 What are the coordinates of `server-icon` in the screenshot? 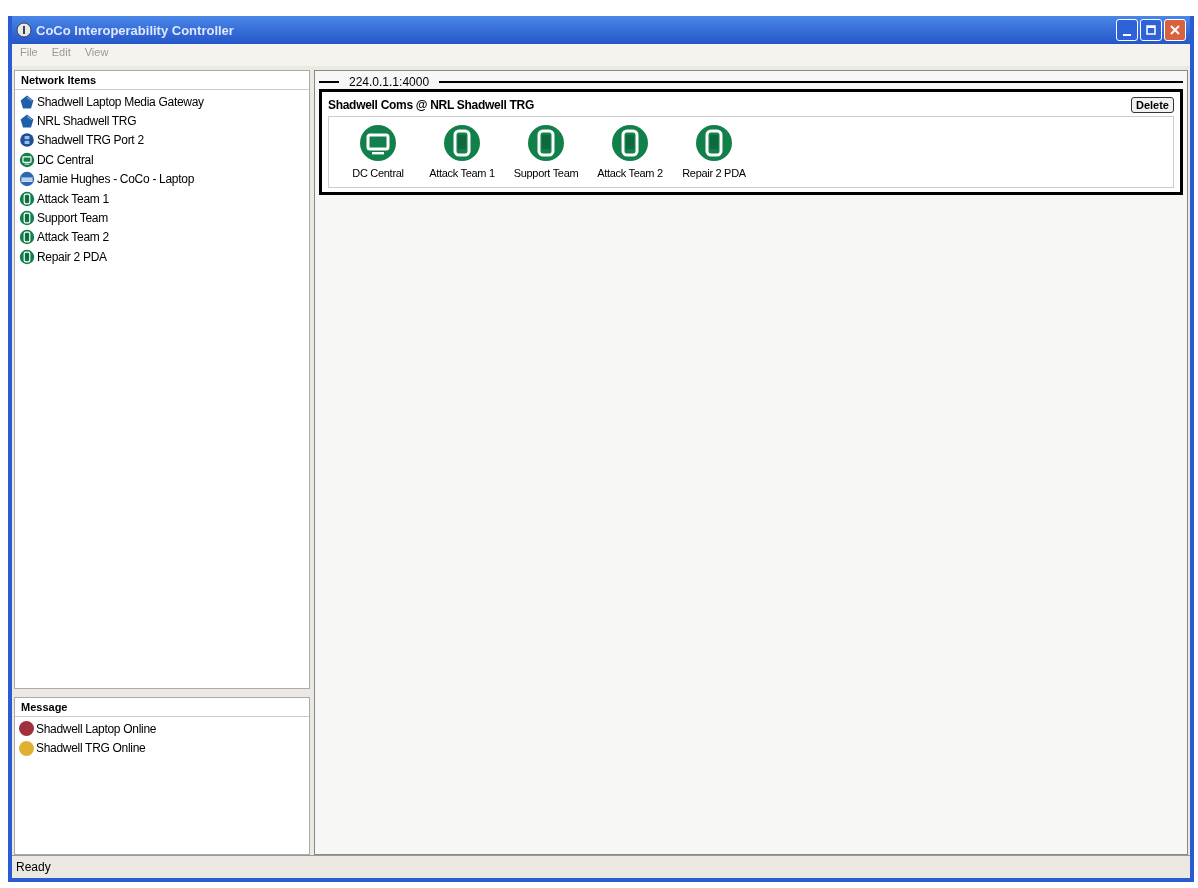 It's located at (27, 140).